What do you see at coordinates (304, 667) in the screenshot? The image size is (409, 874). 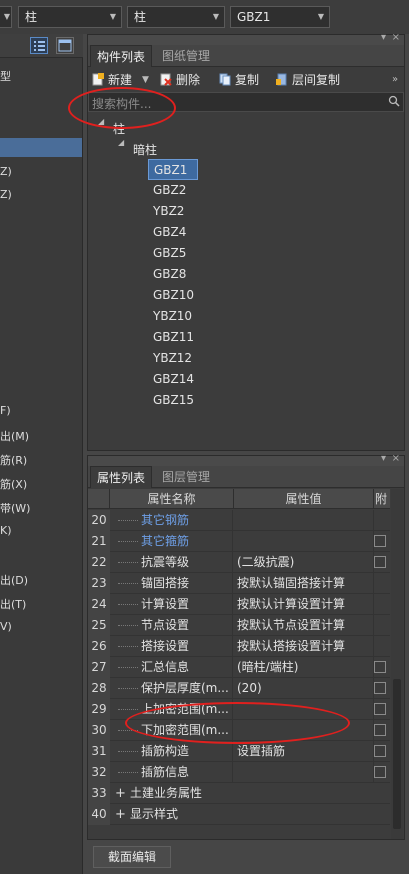 I see `property-value: (暗柱/端柱)` at bounding box center [304, 667].